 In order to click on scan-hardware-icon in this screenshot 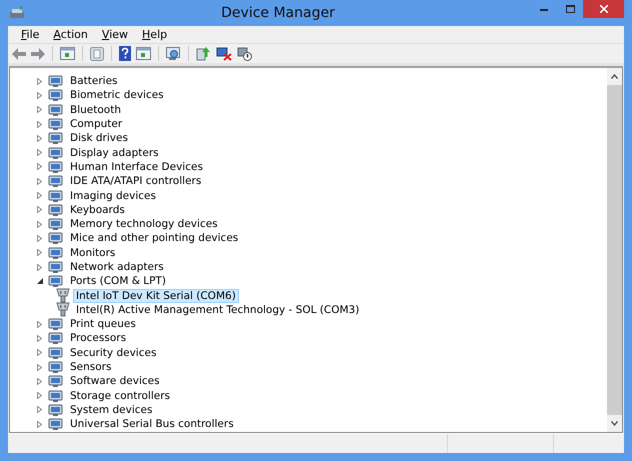, I will do `click(173, 53)`.